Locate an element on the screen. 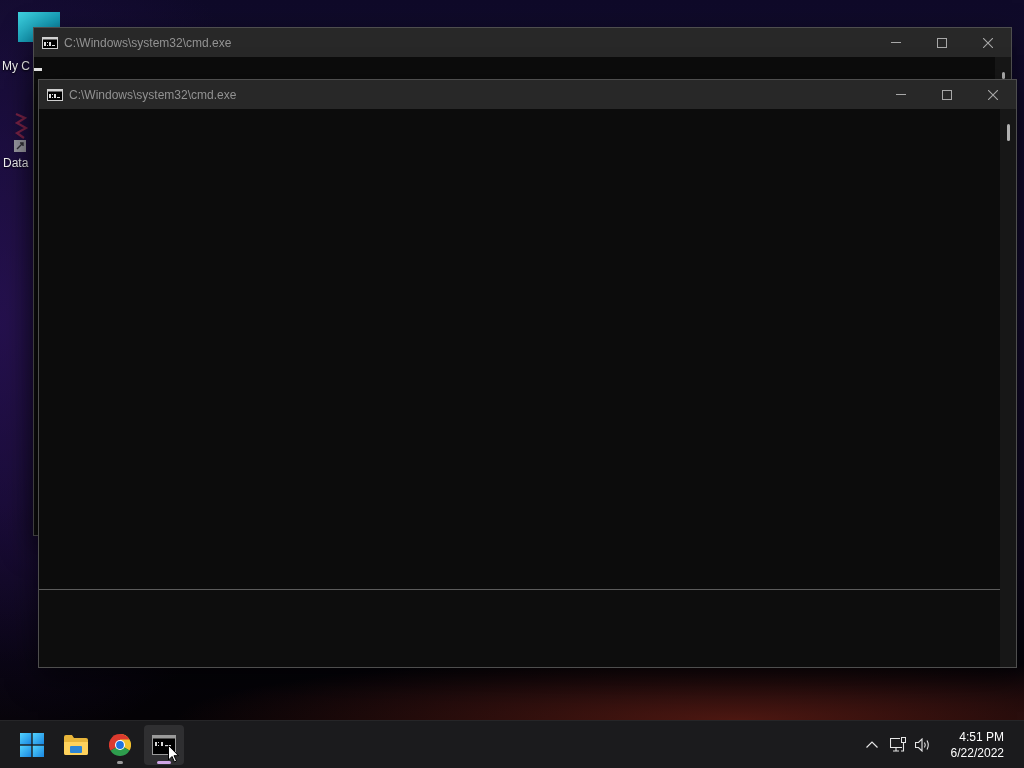 The image size is (1024, 768). mouse-pointer-icon is located at coordinates (173, 754).